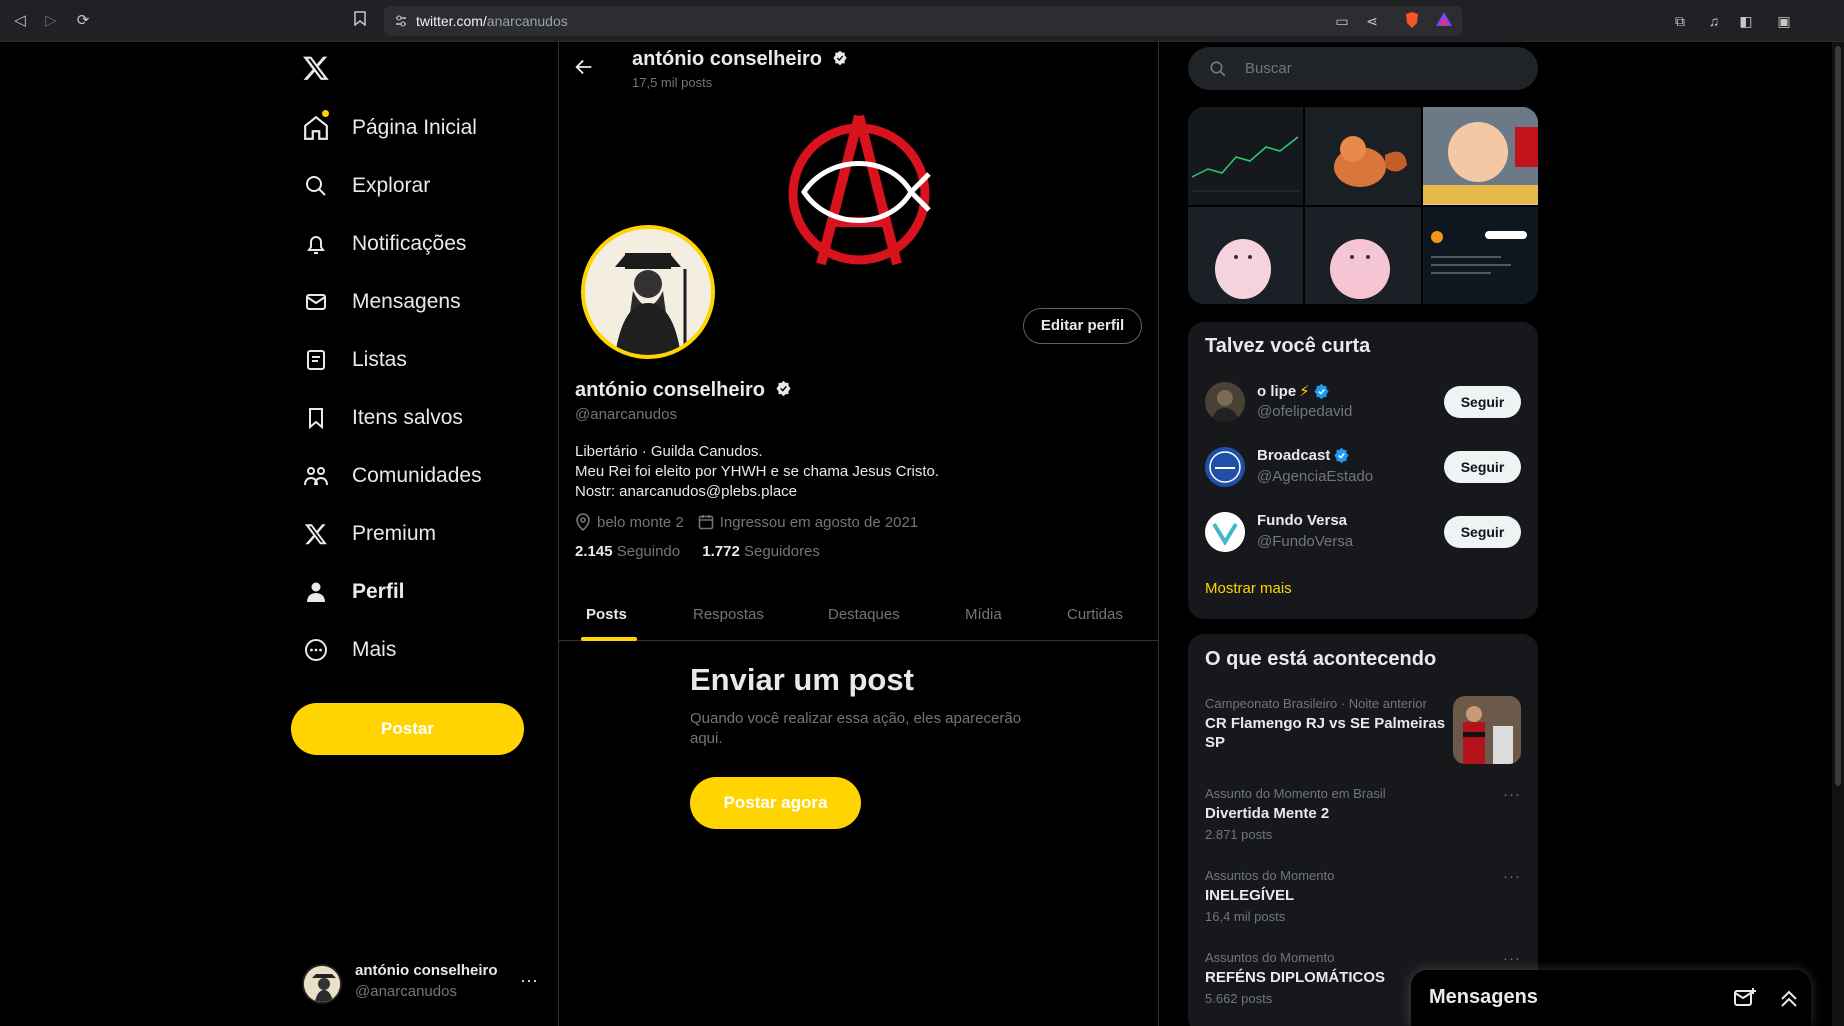  I want to click on address-bar: twitter.com/anarcanudos ▭ ⋖, so click(923, 21).